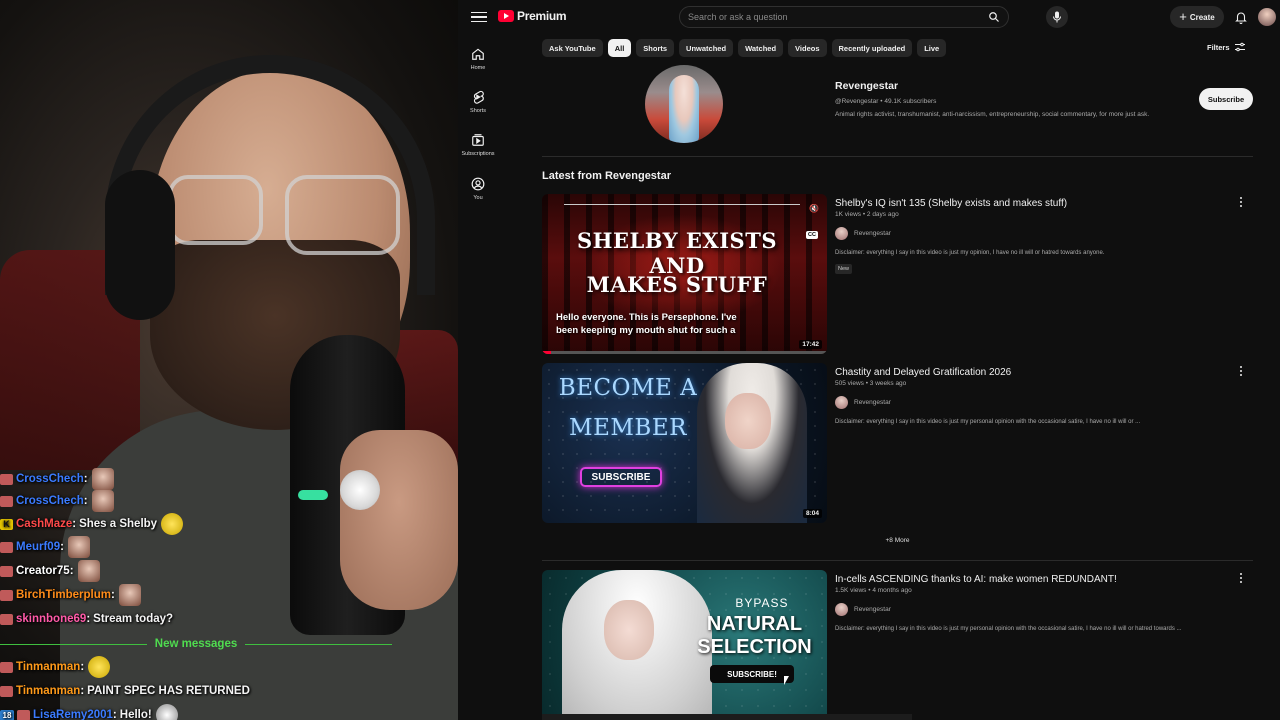 This screenshot has height=720, width=1280. What do you see at coordinates (628, 428) in the screenshot?
I see `thumbnail-text: MEMBER` at bounding box center [628, 428].